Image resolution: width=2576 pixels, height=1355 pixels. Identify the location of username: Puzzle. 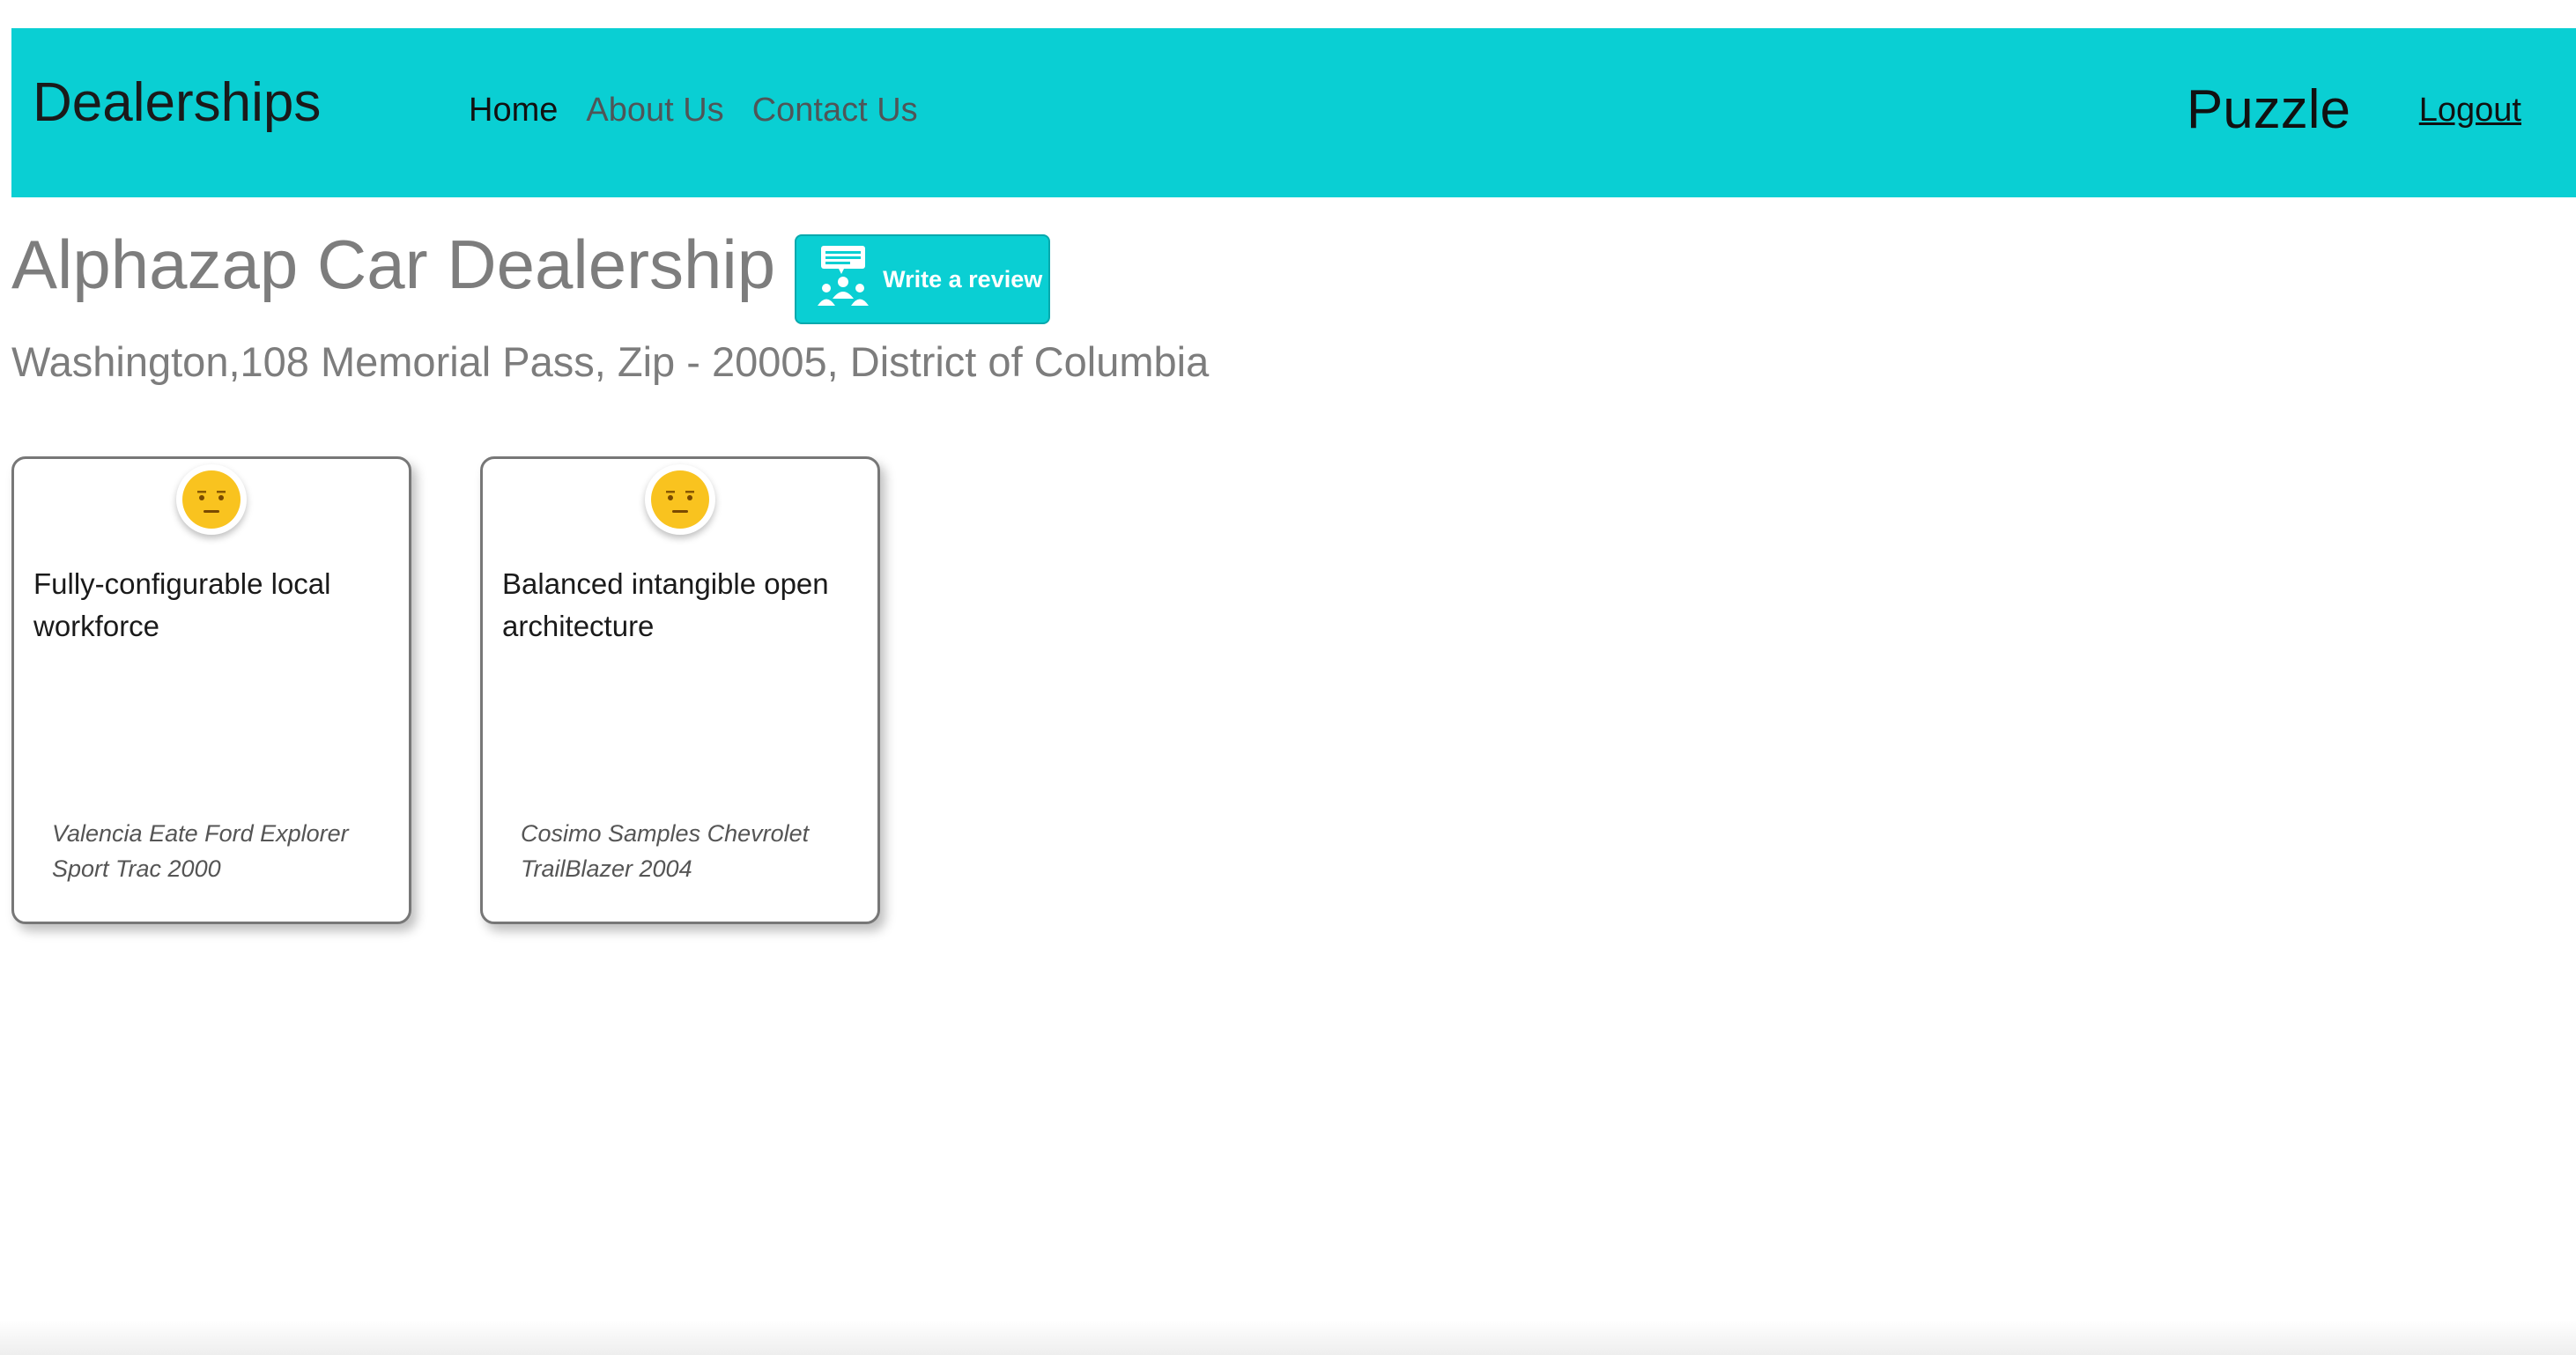
(2268, 109).